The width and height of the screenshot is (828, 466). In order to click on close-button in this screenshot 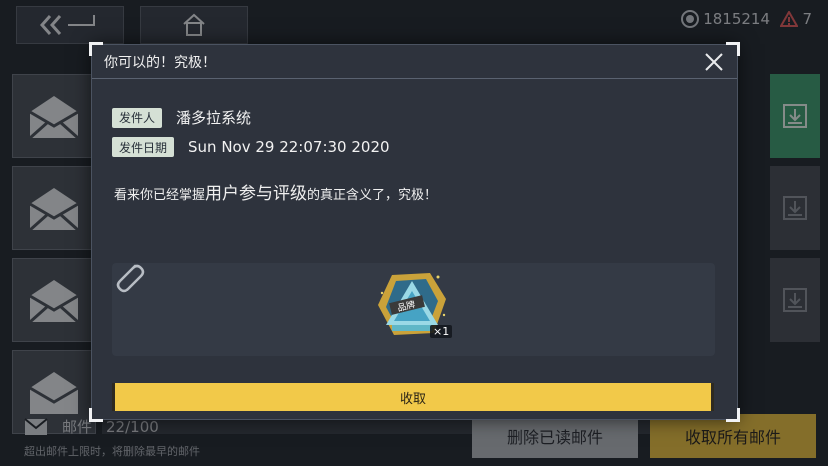, I will do `click(714, 62)`.